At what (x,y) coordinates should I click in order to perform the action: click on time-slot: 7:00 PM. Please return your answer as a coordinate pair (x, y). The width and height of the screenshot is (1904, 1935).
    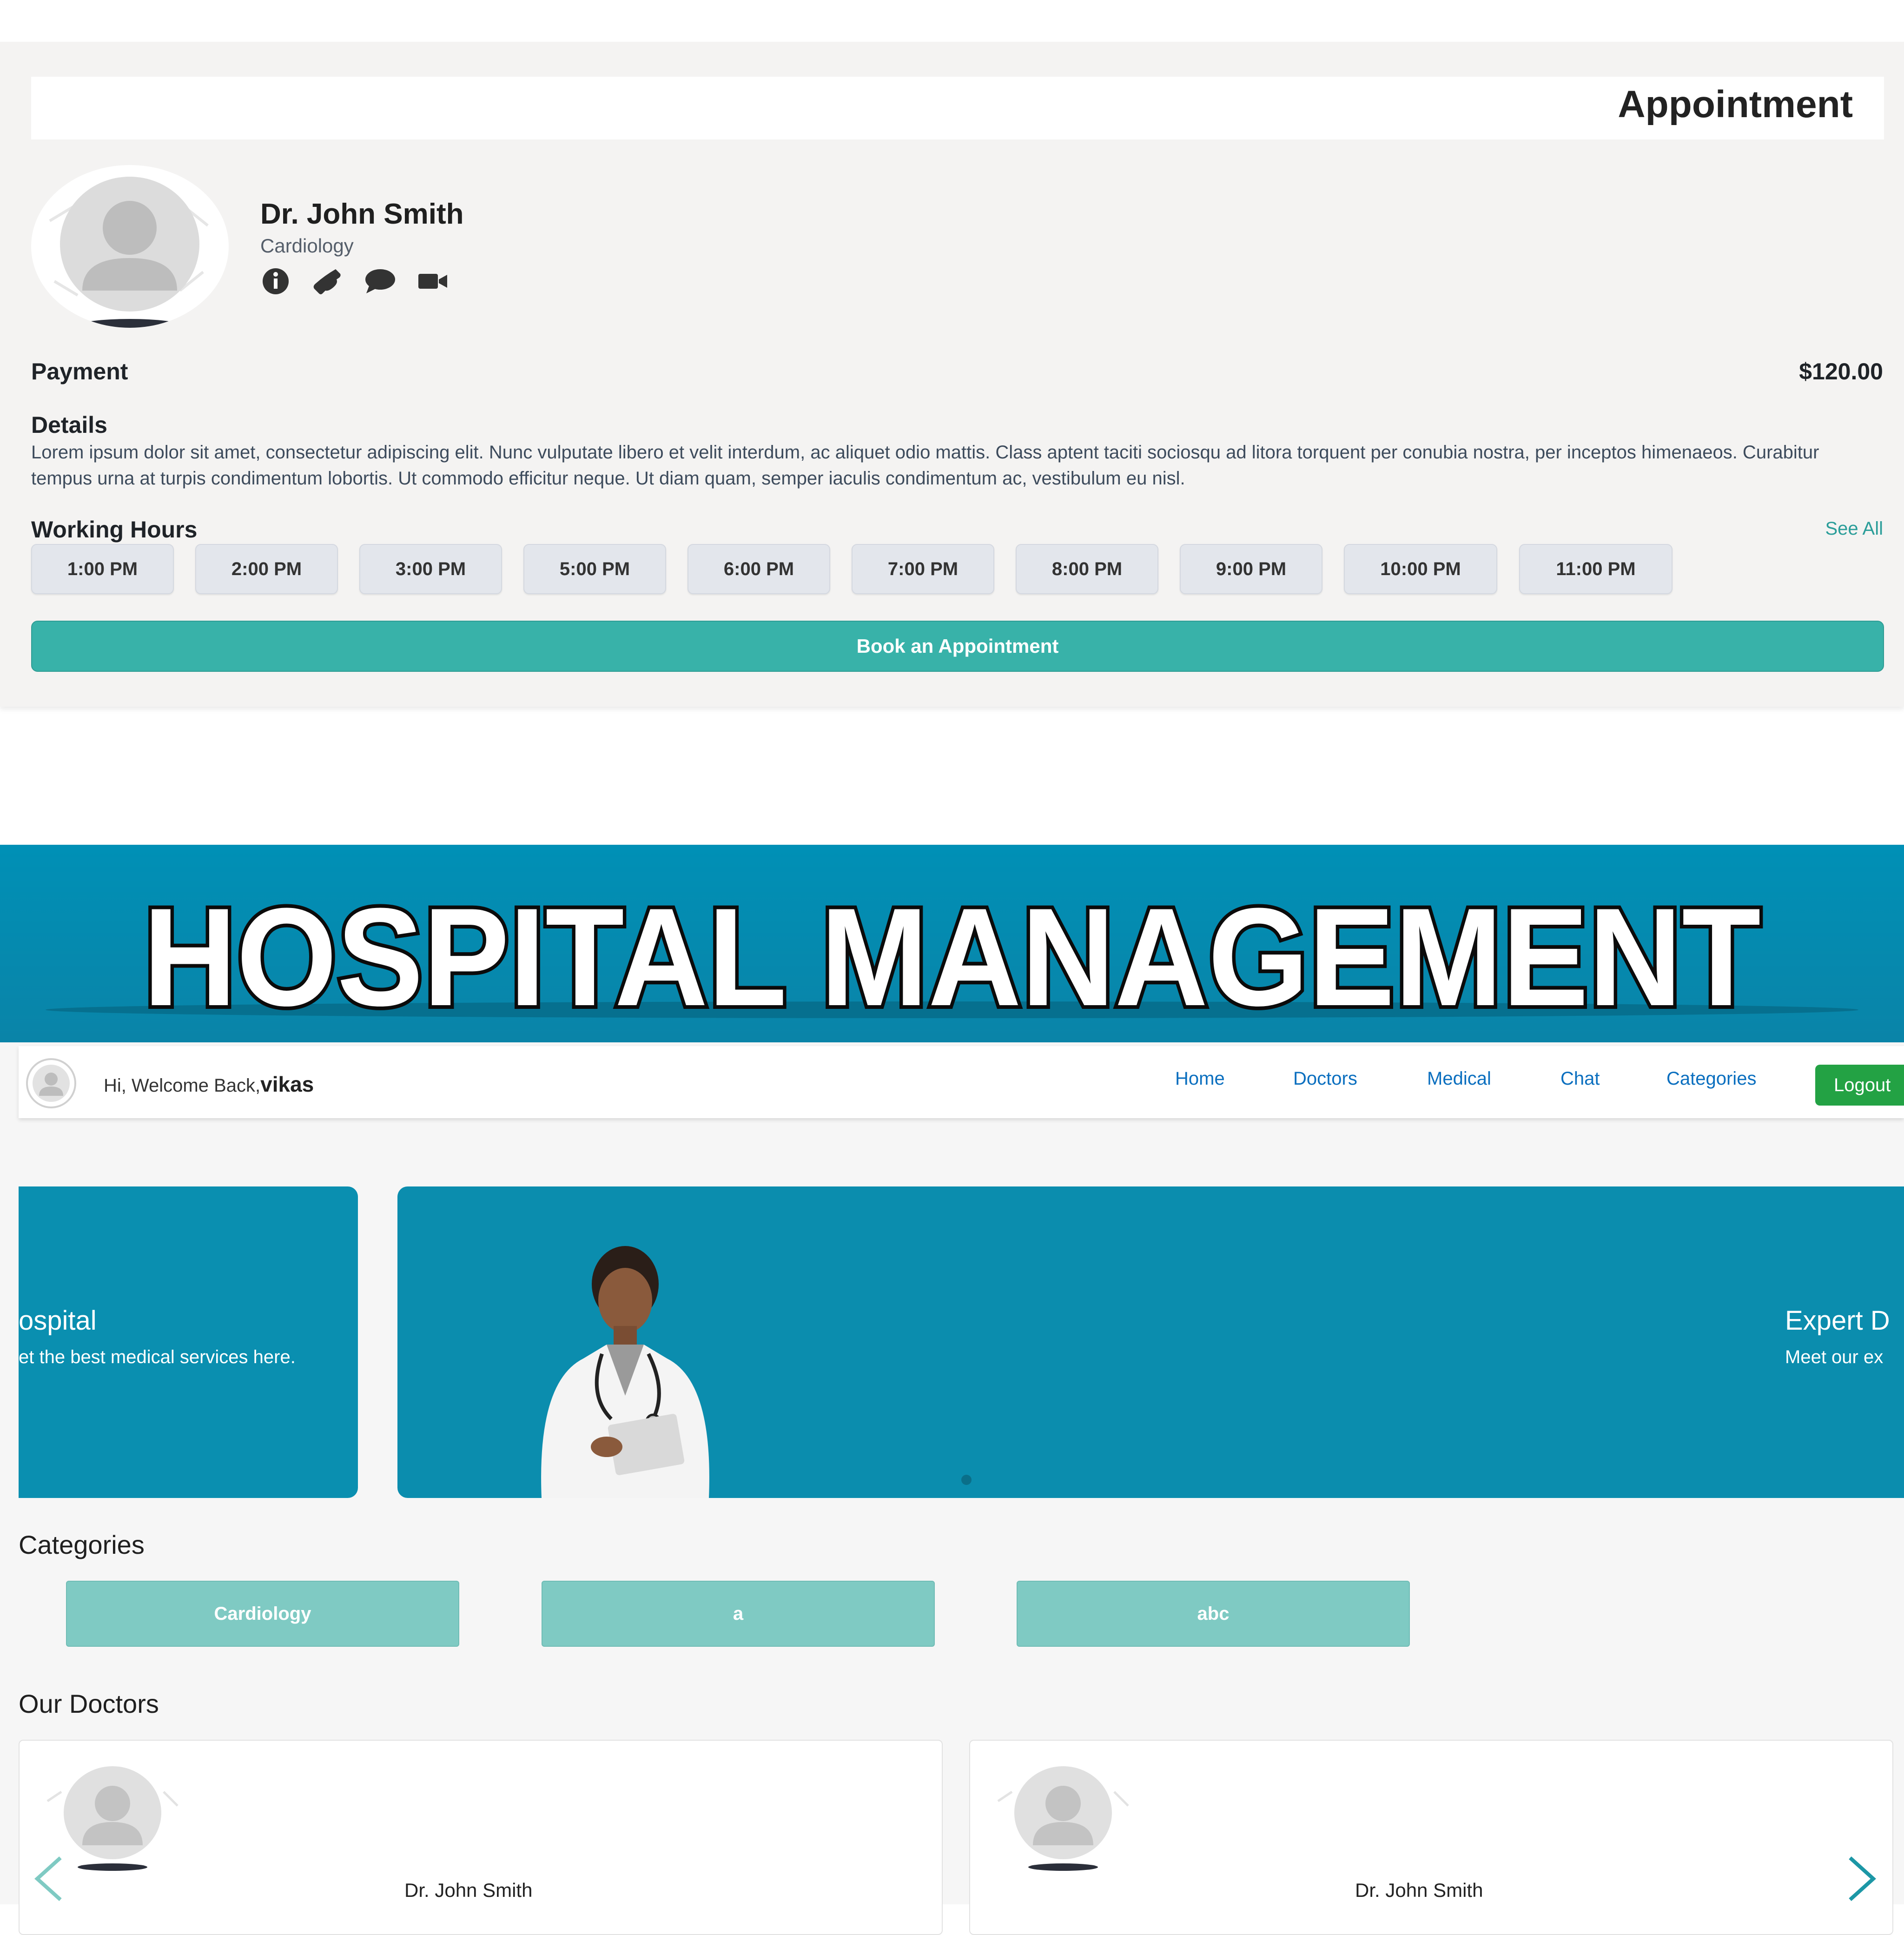
    Looking at the image, I should click on (923, 569).